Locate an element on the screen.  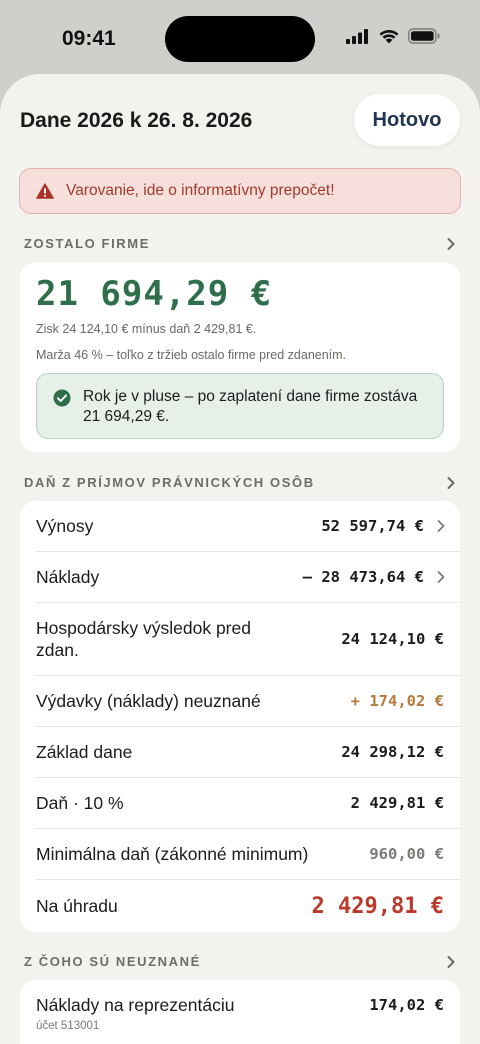
row-value: 960,00 € is located at coordinates (406, 854).